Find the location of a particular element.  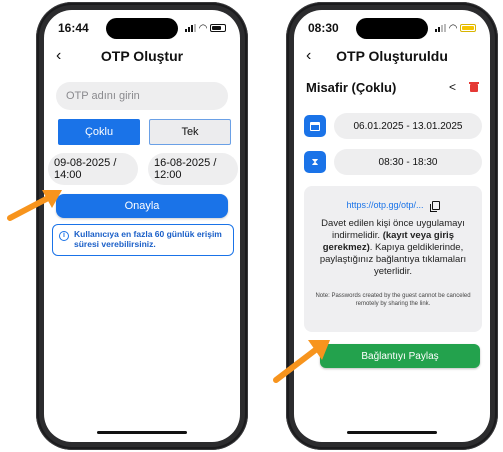

status-time: 08:30 is located at coordinates (323, 28).